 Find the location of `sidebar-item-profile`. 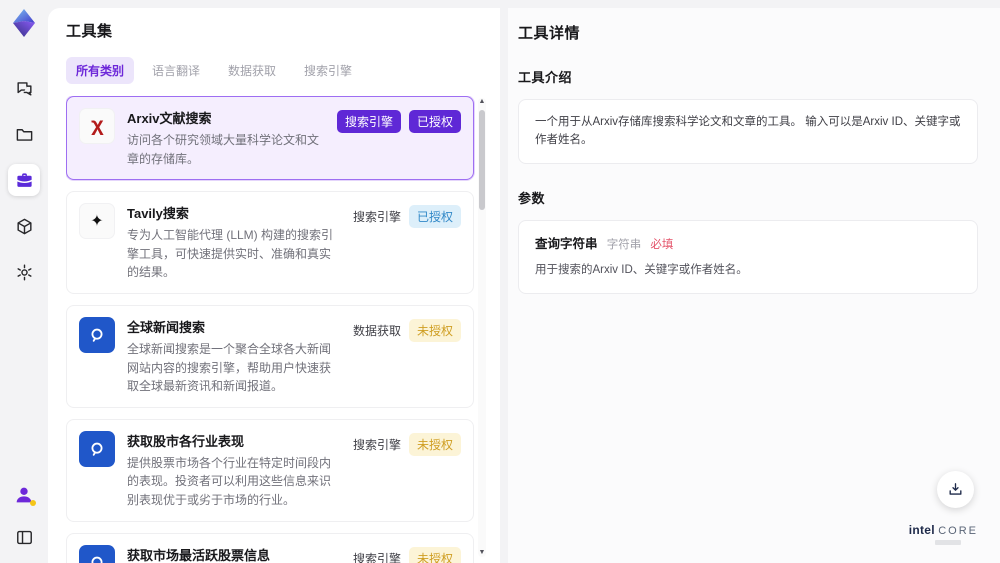

sidebar-item-profile is located at coordinates (24, 495).